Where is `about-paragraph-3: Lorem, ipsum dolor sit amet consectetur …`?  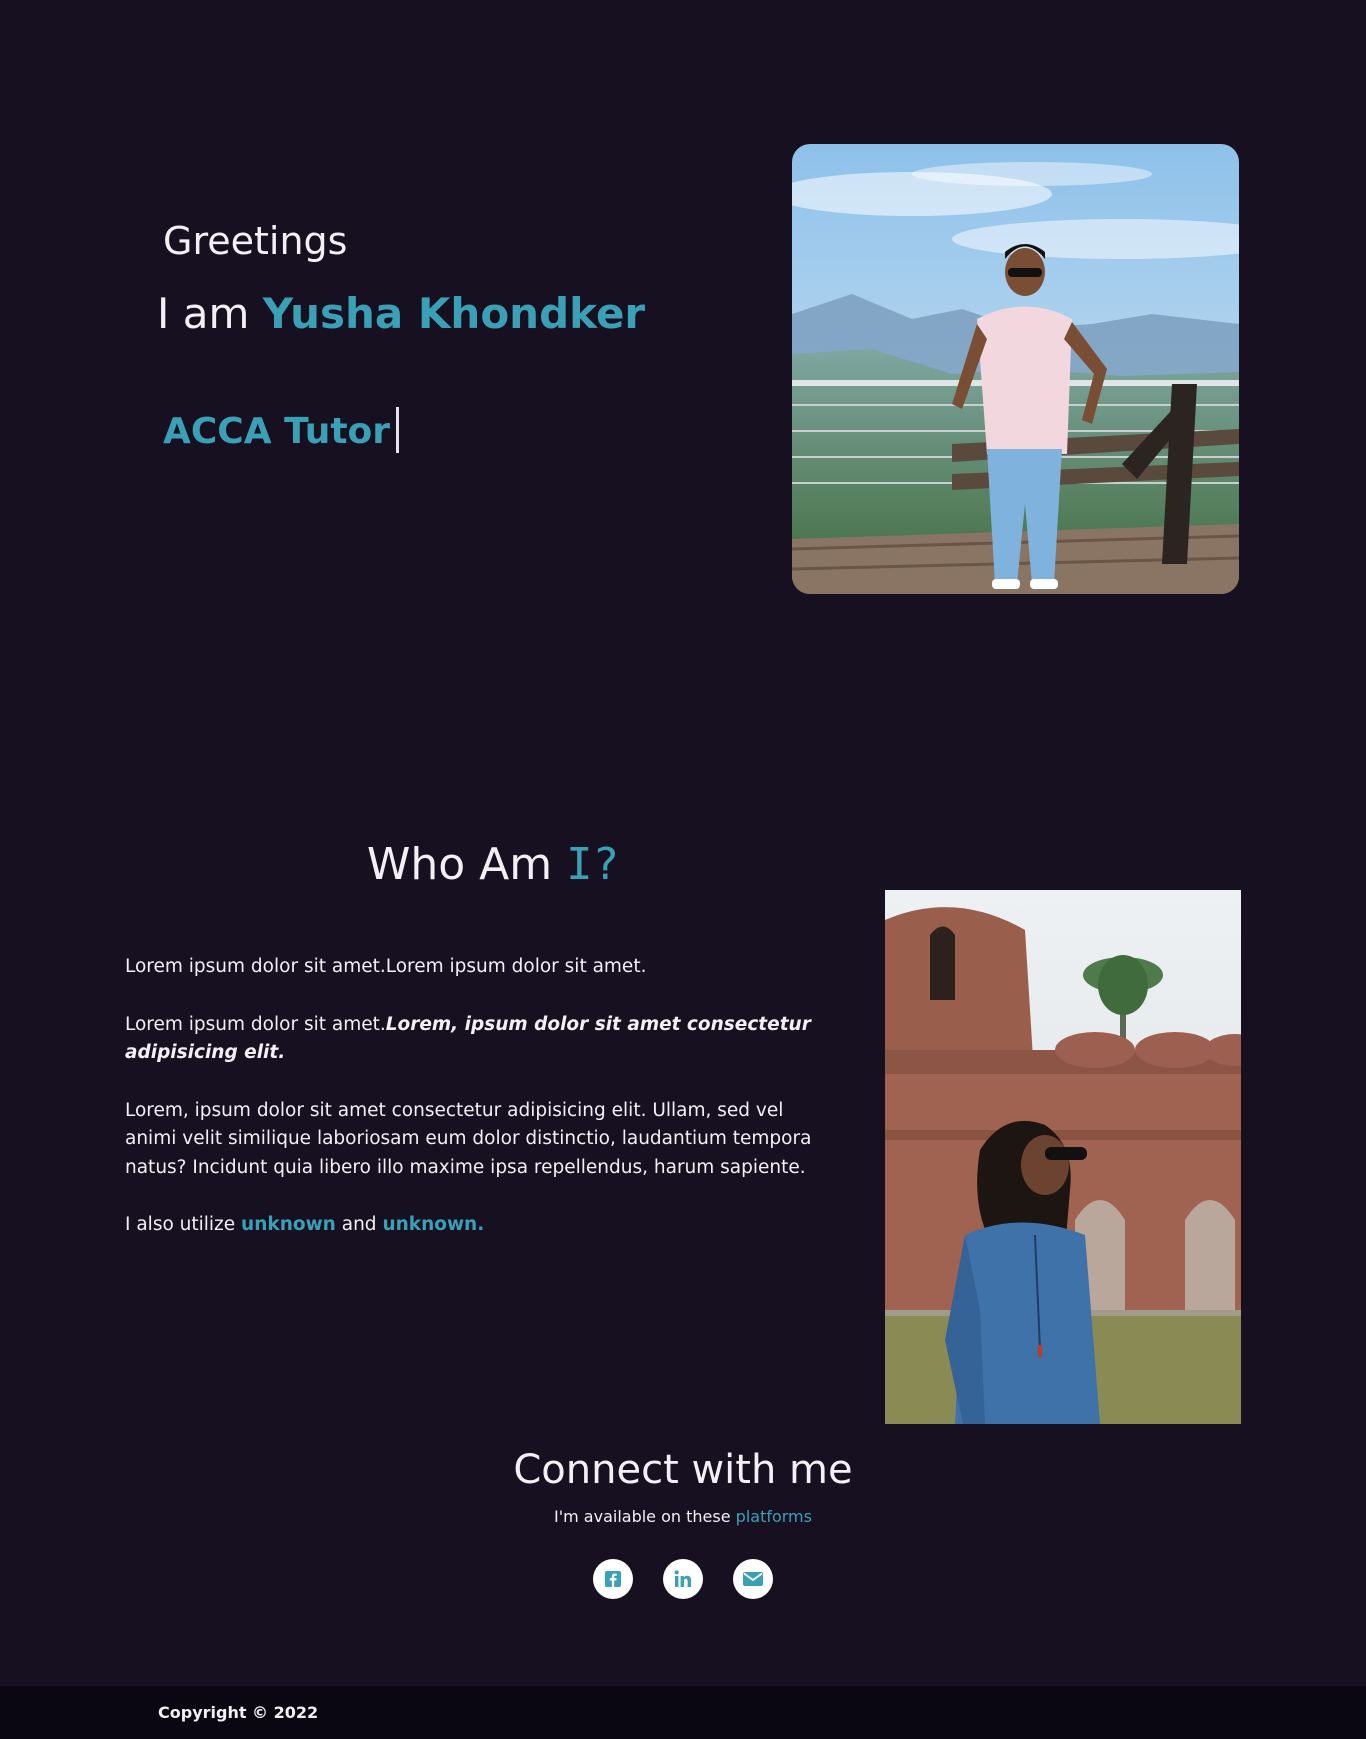 about-paragraph-3: Lorem, ipsum dolor sit amet consectetur … is located at coordinates (468, 1138).